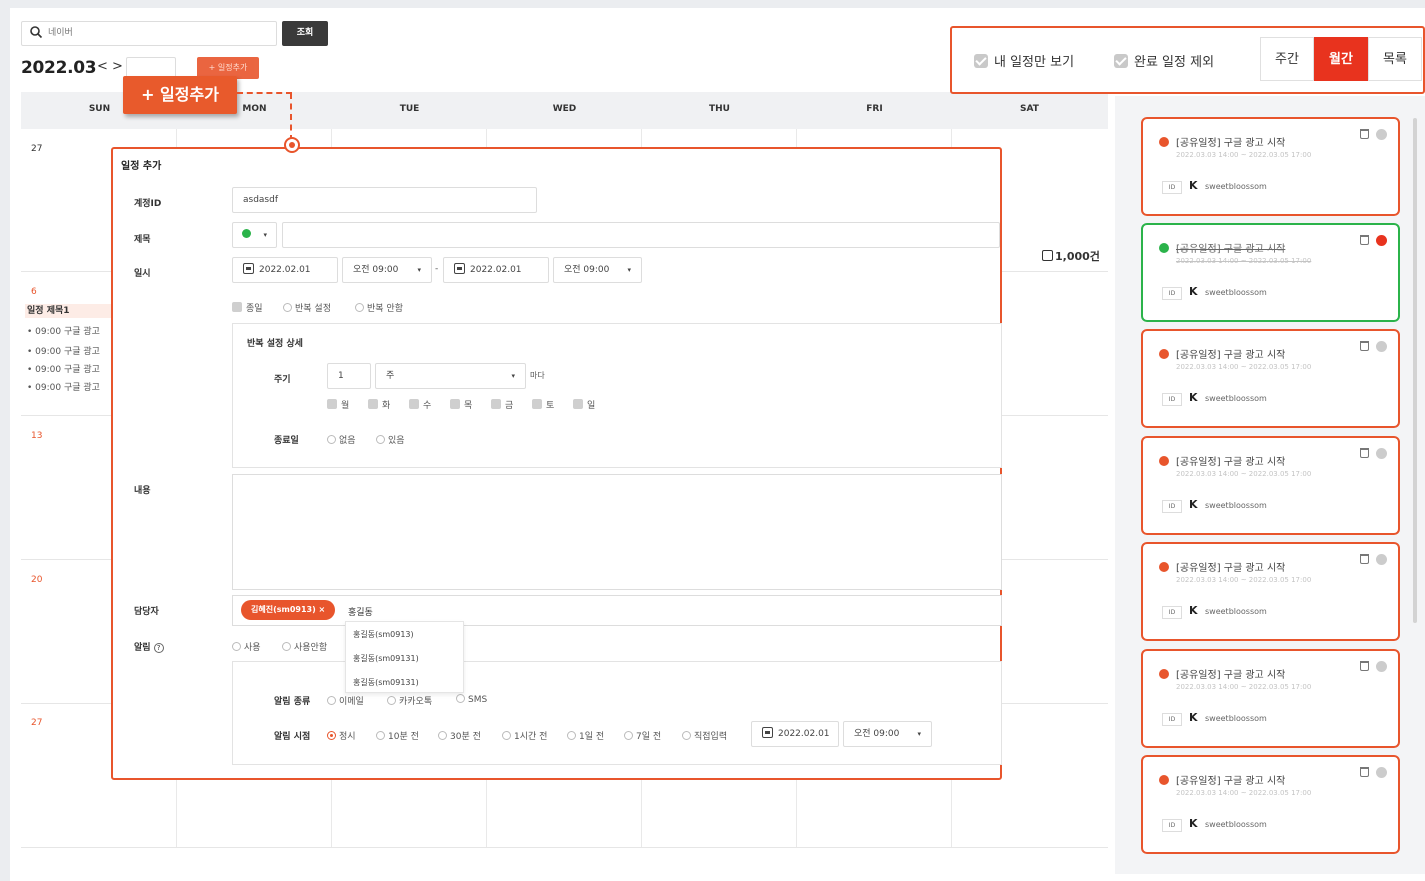 The image size is (1425, 881). What do you see at coordinates (461, 404) in the screenshot?
I see `weekday-checkbox-thu: 목` at bounding box center [461, 404].